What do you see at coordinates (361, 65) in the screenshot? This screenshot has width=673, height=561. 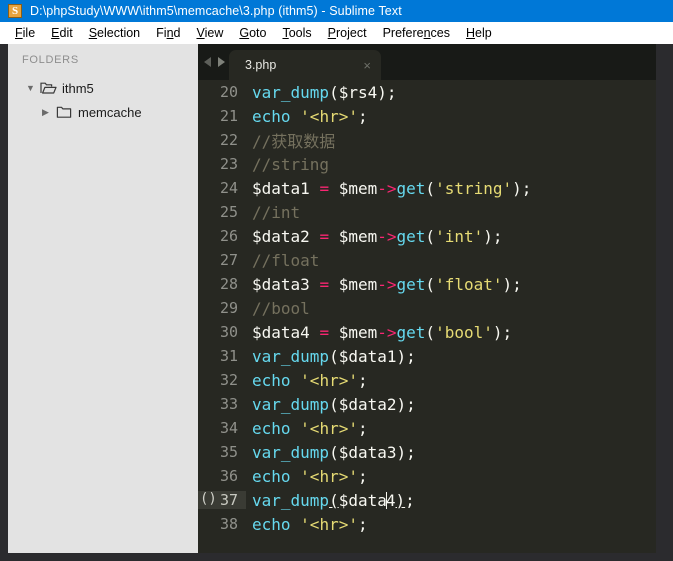 I see `close-icon: ×` at bounding box center [361, 65].